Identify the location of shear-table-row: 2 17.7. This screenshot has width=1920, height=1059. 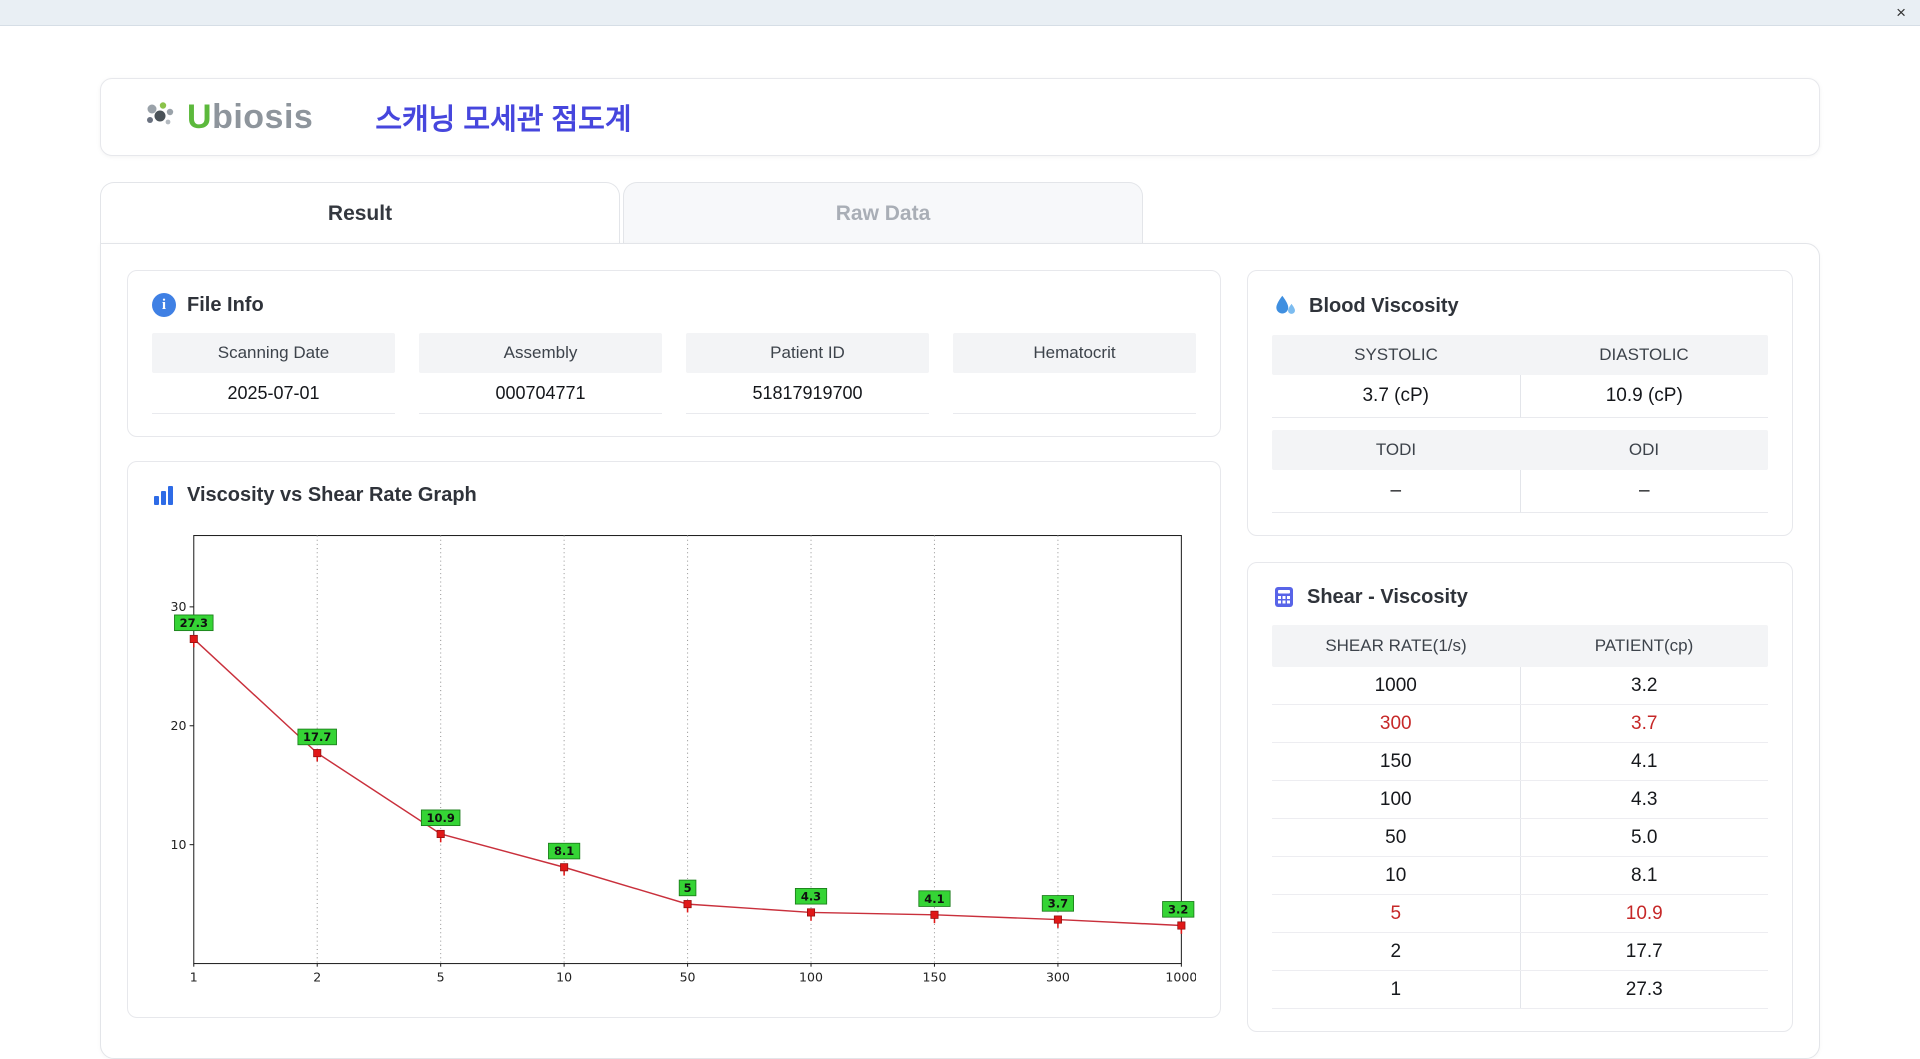
(1520, 952).